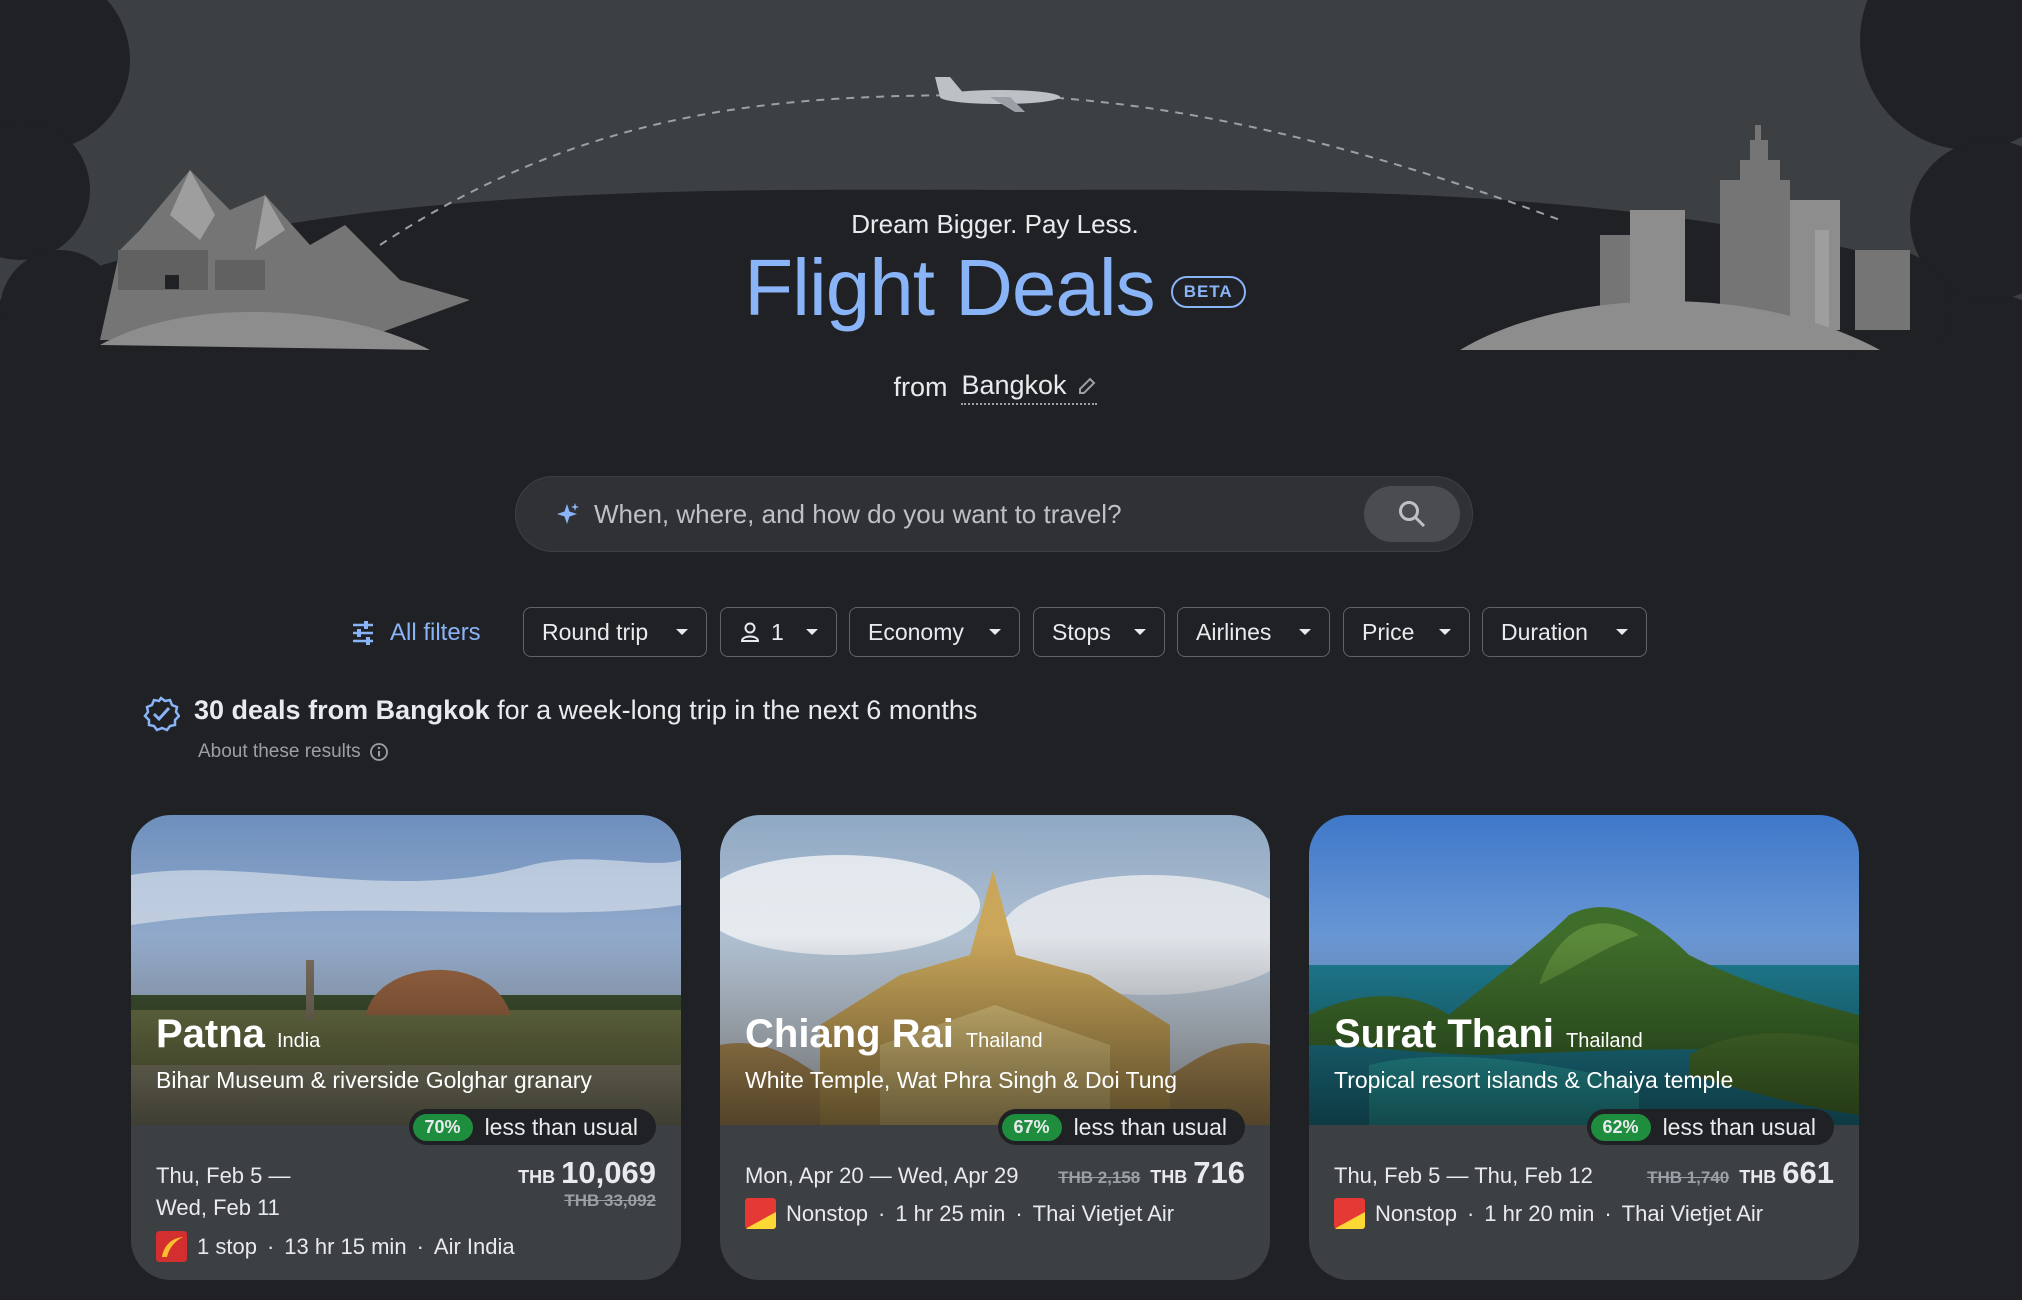 Image resolution: width=2022 pixels, height=1300 pixels. I want to click on flight-info: Nonstop · 1 hr 25 min · Thai Vietjet Air, so click(959, 1213).